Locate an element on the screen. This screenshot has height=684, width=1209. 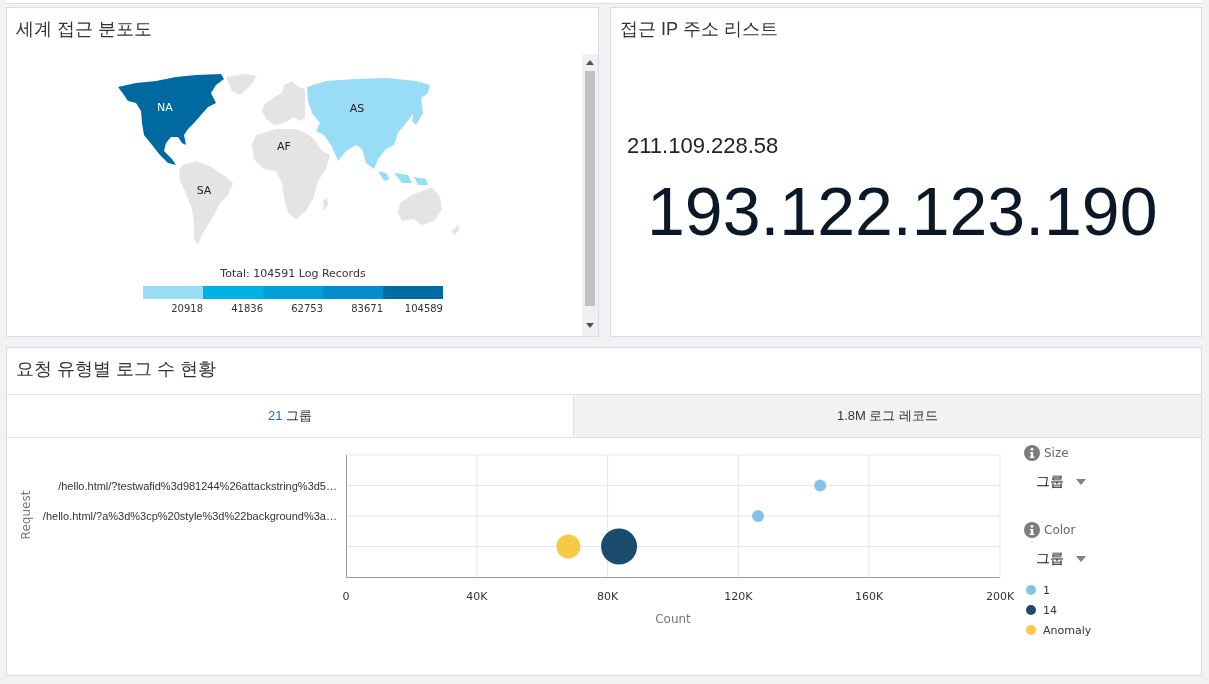
region-label: AF is located at coordinates (284, 146).